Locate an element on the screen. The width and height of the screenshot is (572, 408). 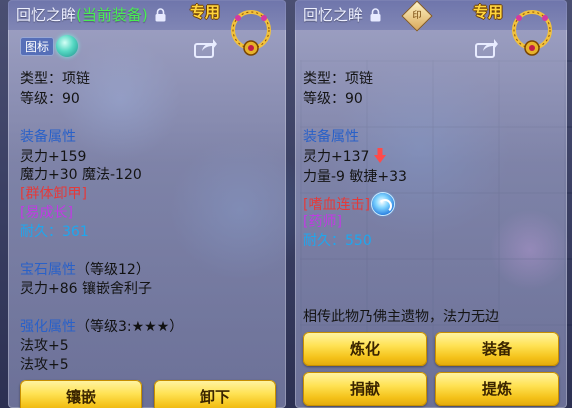
inlay-button: 镶嵌 is located at coordinates (81, 394).